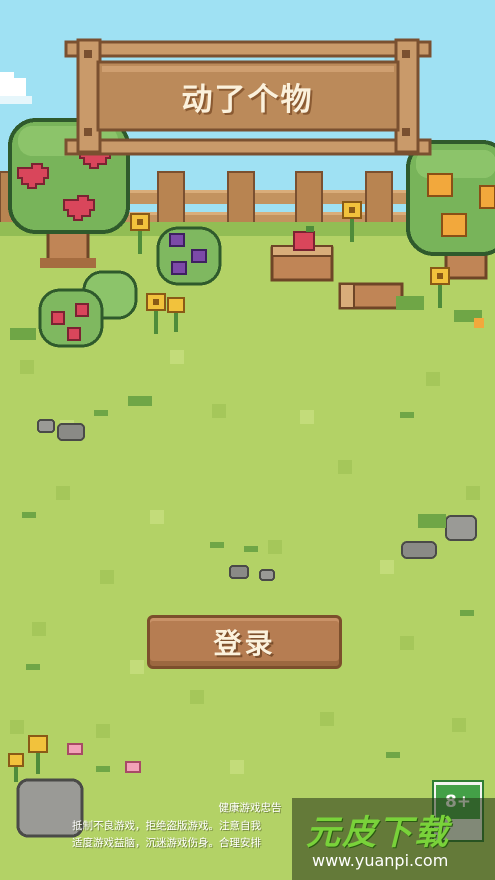 This screenshot has width=495, height=880. Describe the element at coordinates (378, 833) in the screenshot. I see `watermark-brand: 元皮下载` at that location.